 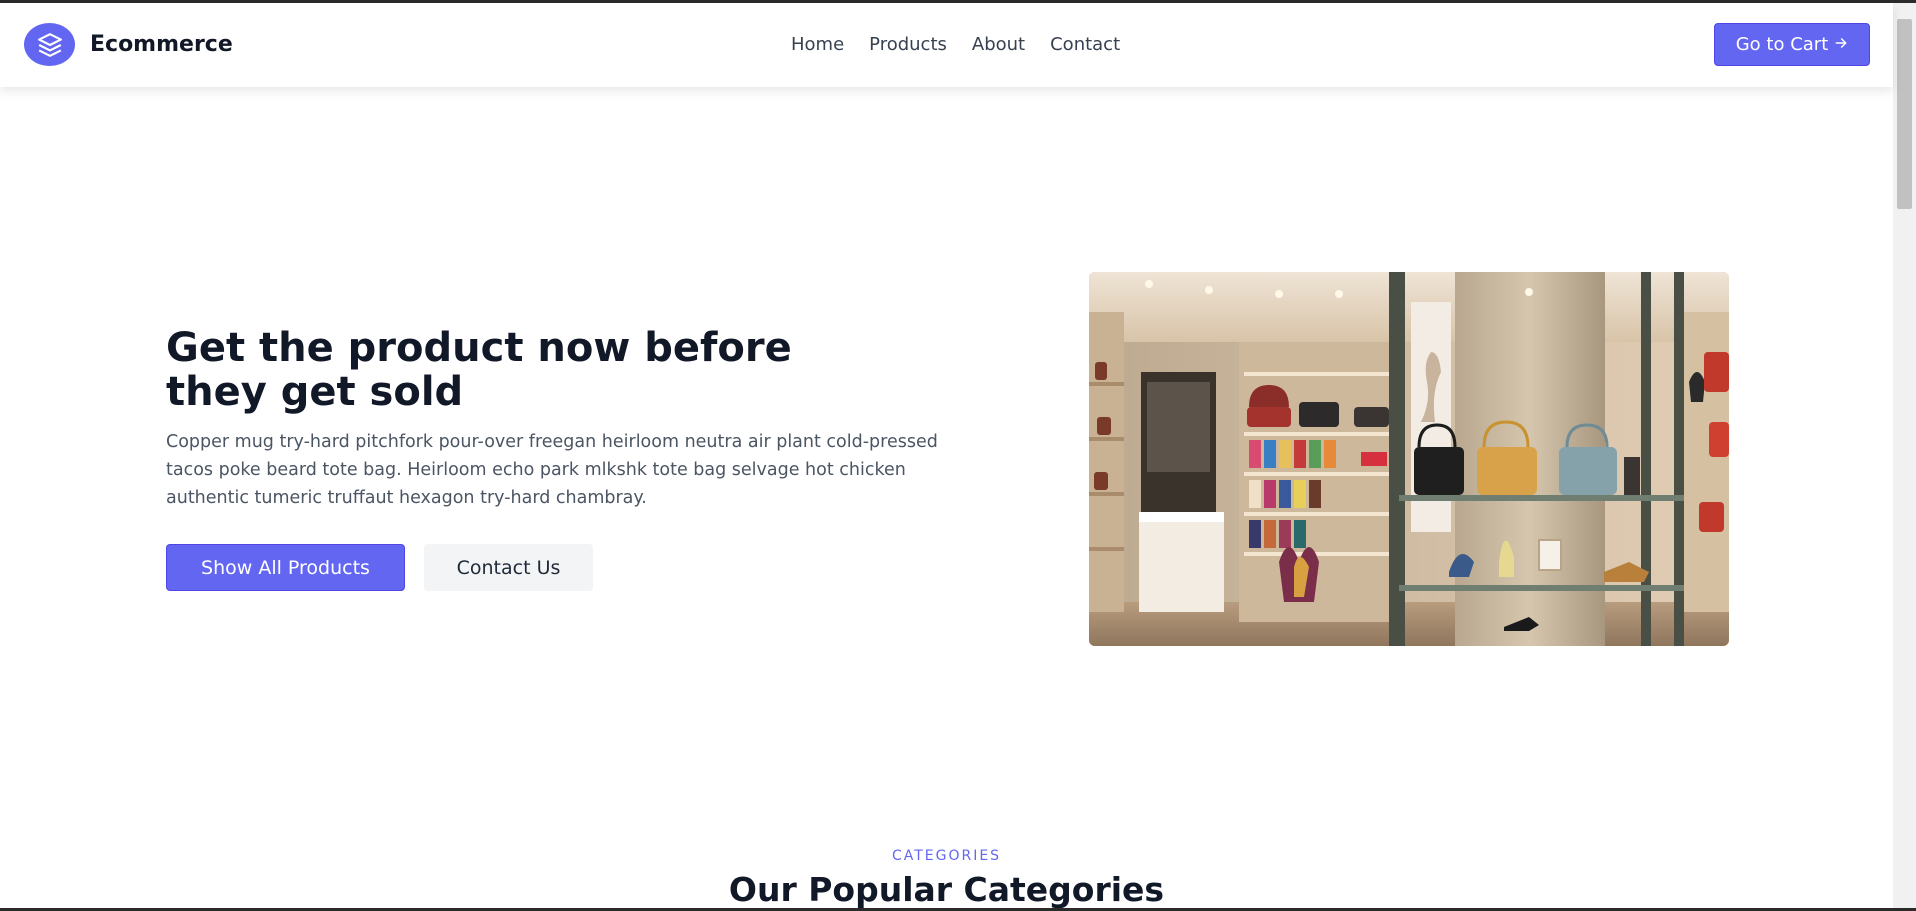 What do you see at coordinates (1782, 44) in the screenshot?
I see `go-to-cart-label: Go to Cart` at bounding box center [1782, 44].